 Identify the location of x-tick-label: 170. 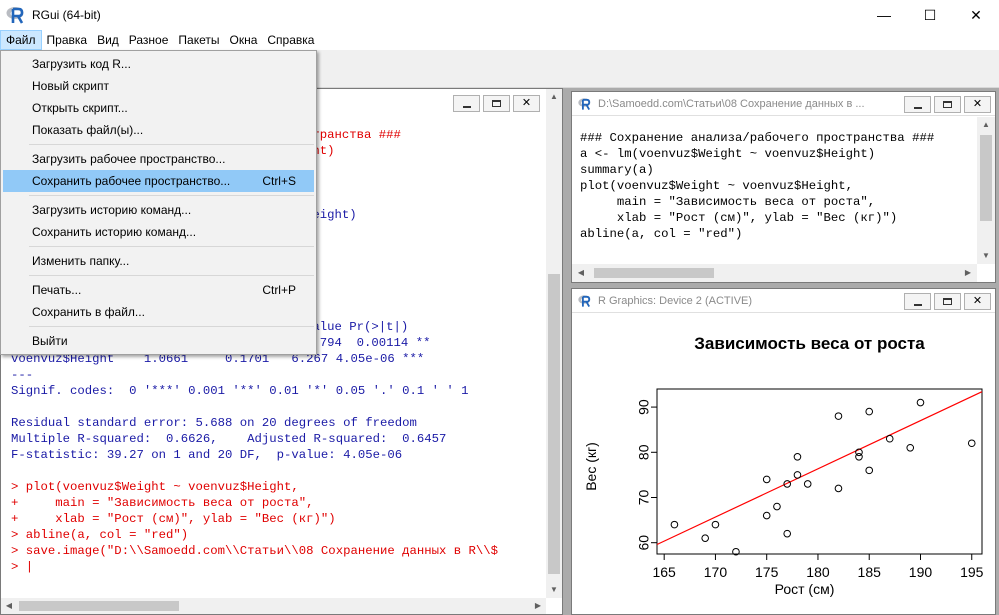
(716, 572).